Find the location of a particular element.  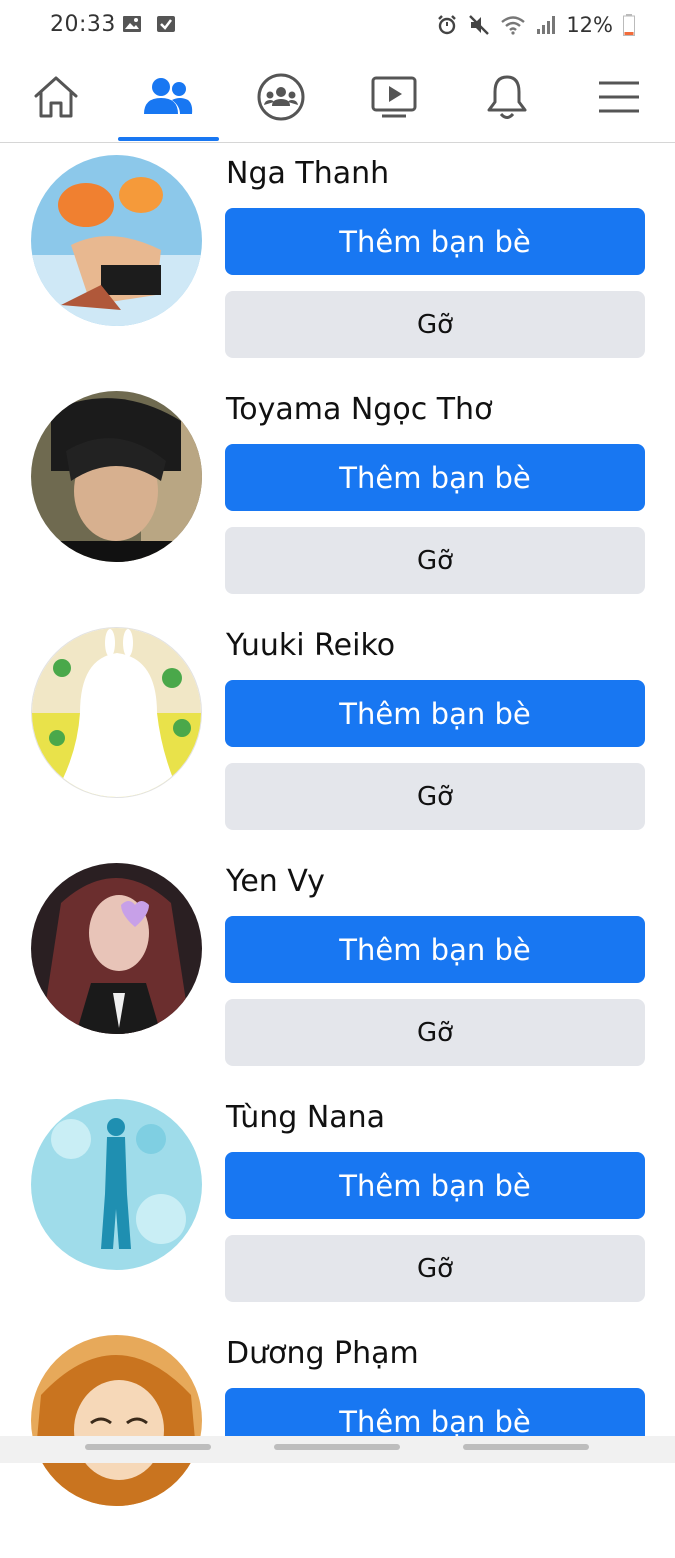

friends-icon is located at coordinates (168, 96).